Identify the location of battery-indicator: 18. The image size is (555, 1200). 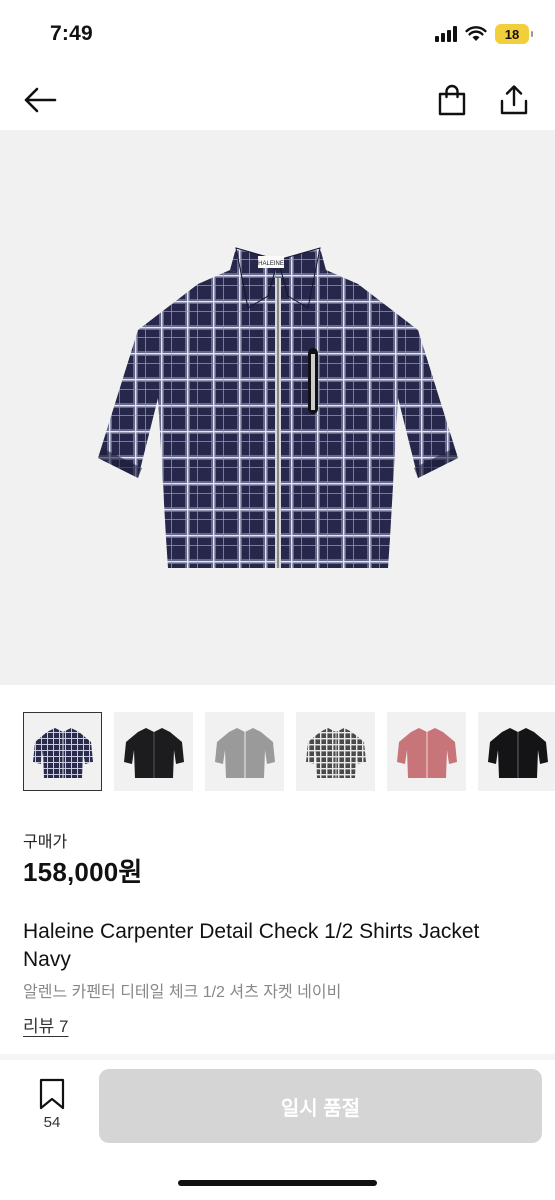
(514, 34).